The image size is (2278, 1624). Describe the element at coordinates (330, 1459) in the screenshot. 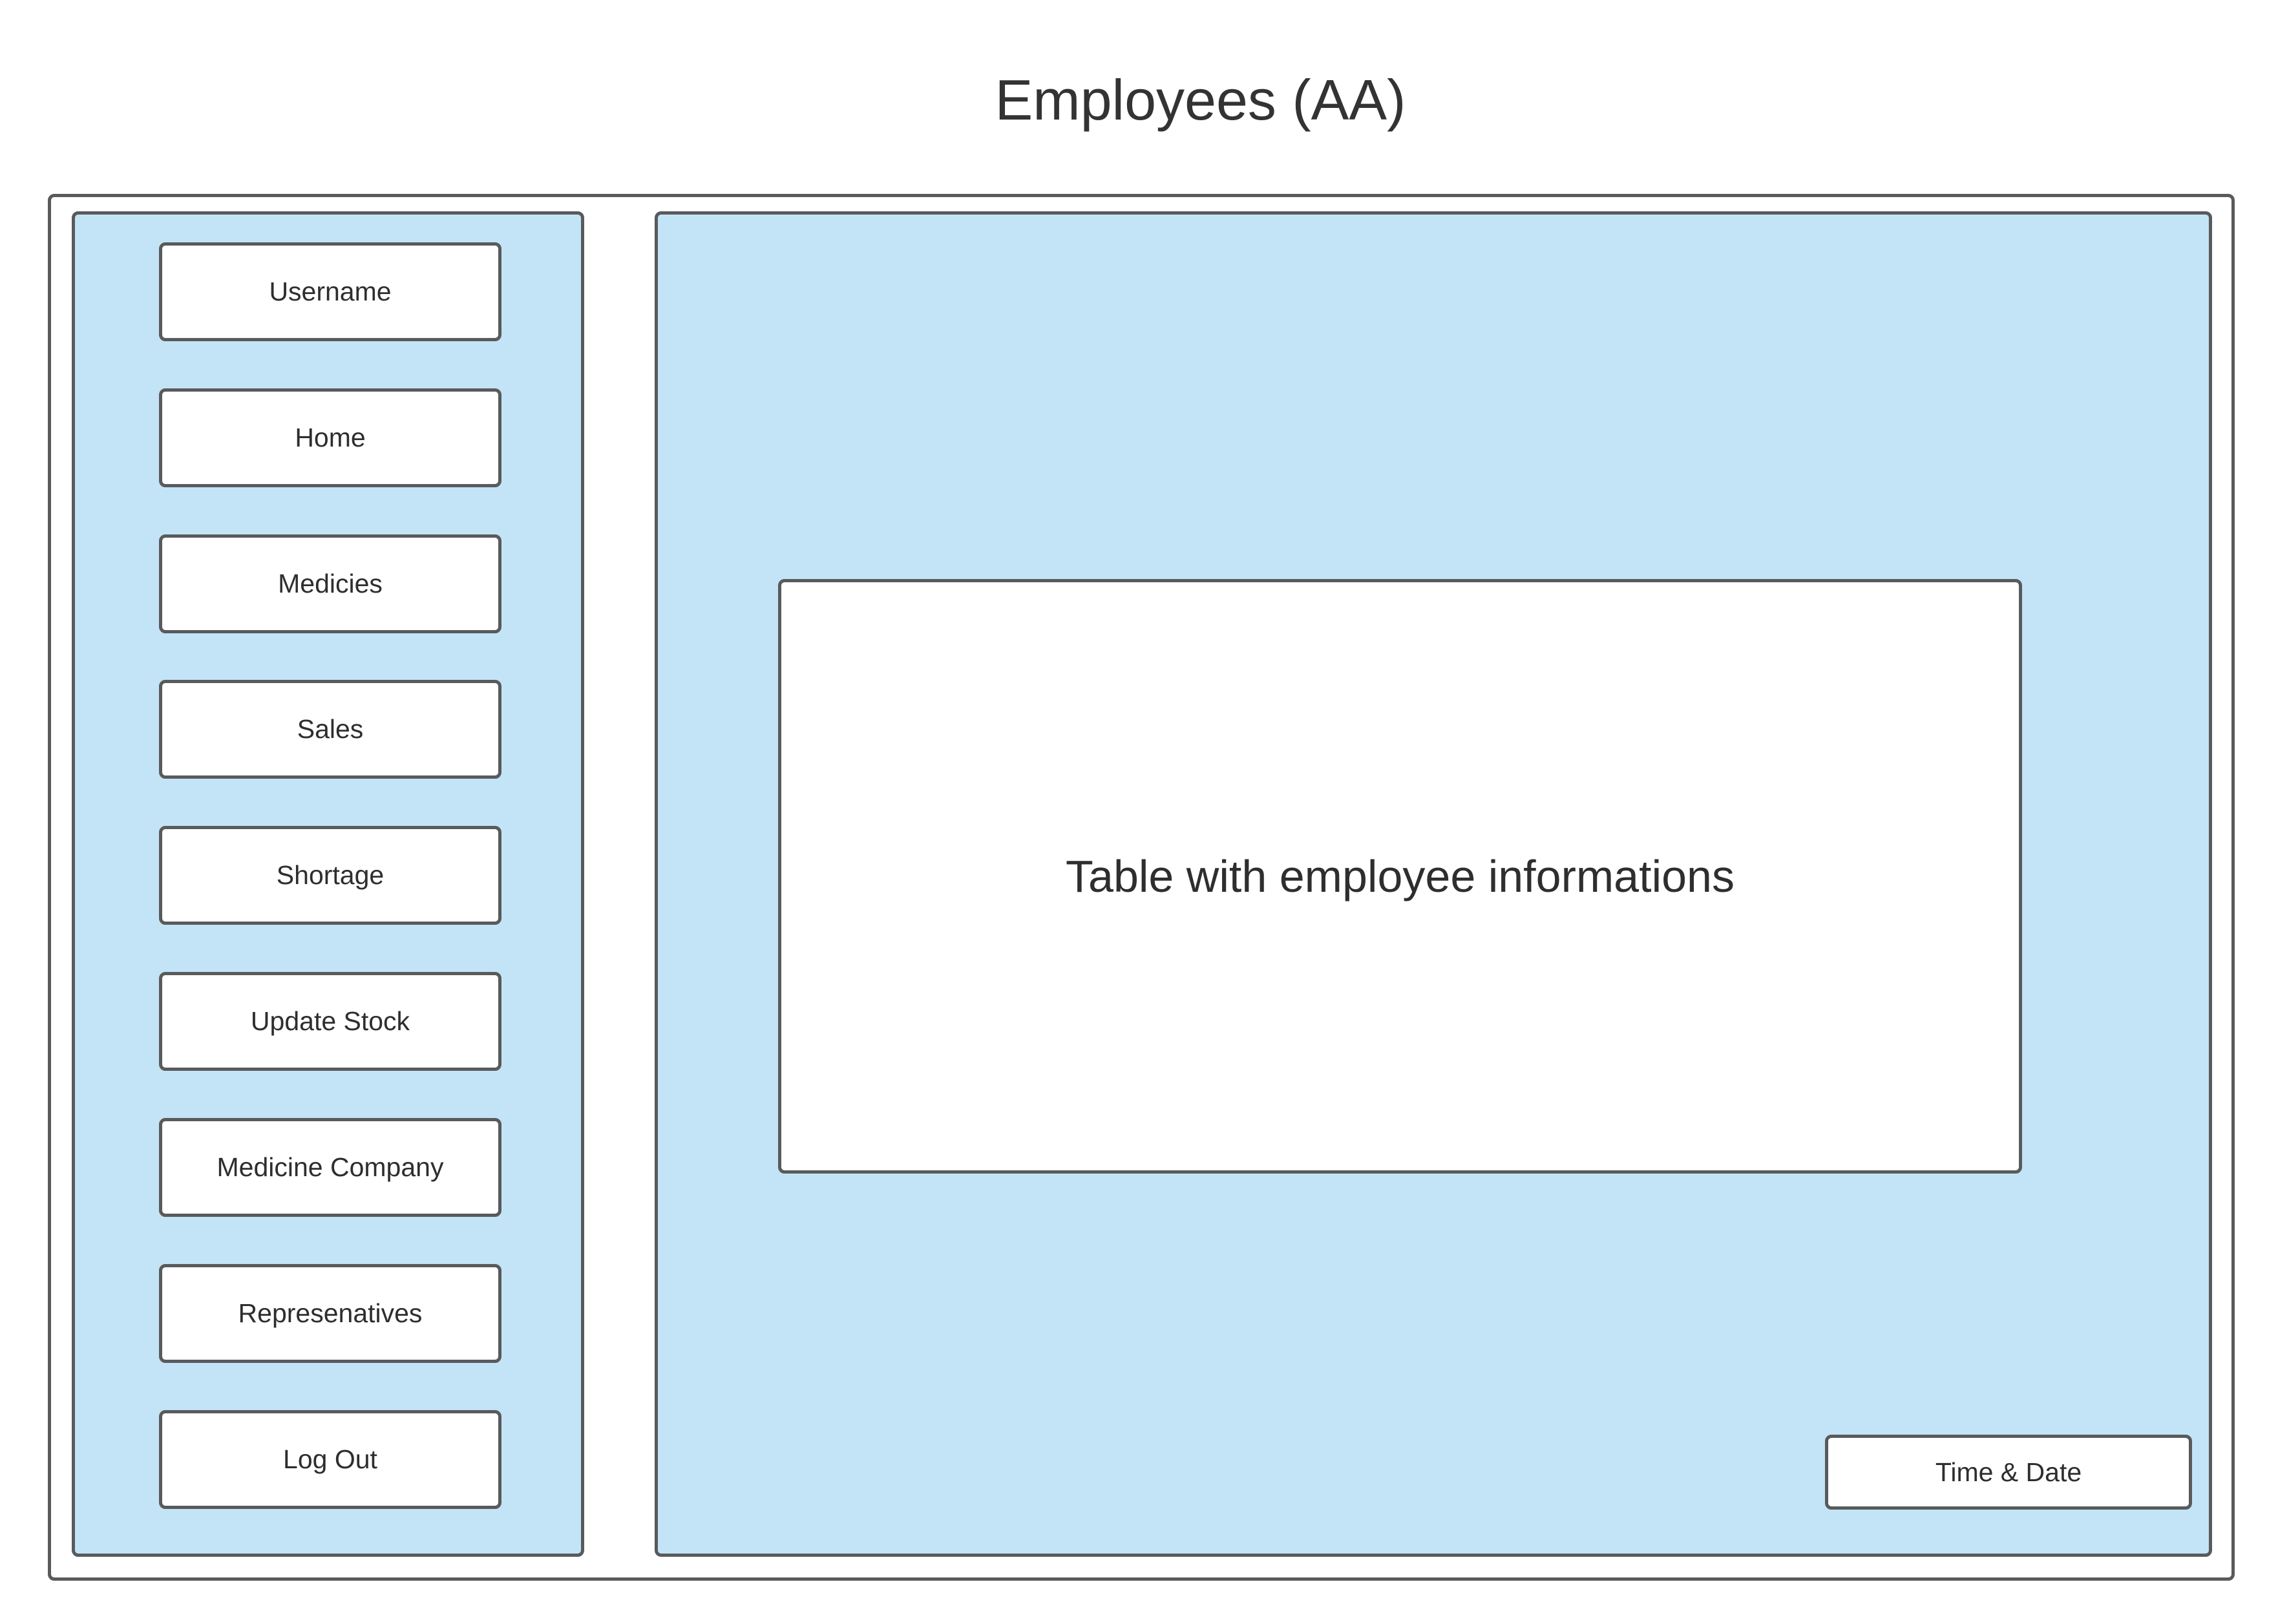

I see `log-out-button: Log Out` at that location.